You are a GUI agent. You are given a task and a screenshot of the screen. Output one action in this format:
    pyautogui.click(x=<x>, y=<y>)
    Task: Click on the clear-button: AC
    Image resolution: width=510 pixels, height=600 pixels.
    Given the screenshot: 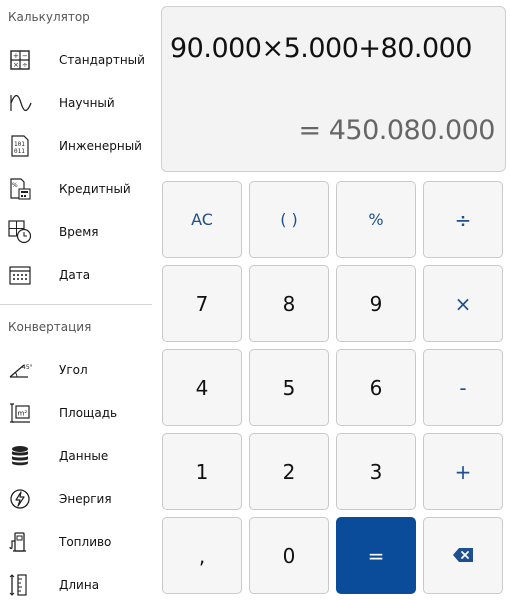 What is the action you would take?
    pyautogui.click(x=202, y=219)
    